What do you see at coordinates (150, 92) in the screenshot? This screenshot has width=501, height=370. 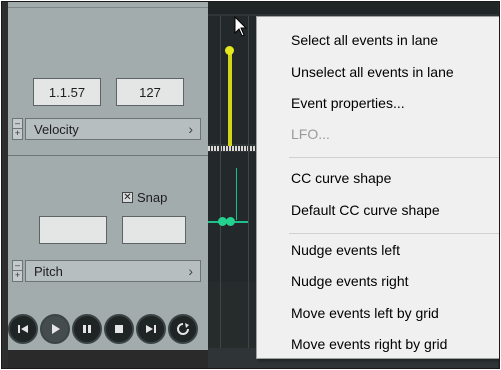 I see `value-field: 127` at bounding box center [150, 92].